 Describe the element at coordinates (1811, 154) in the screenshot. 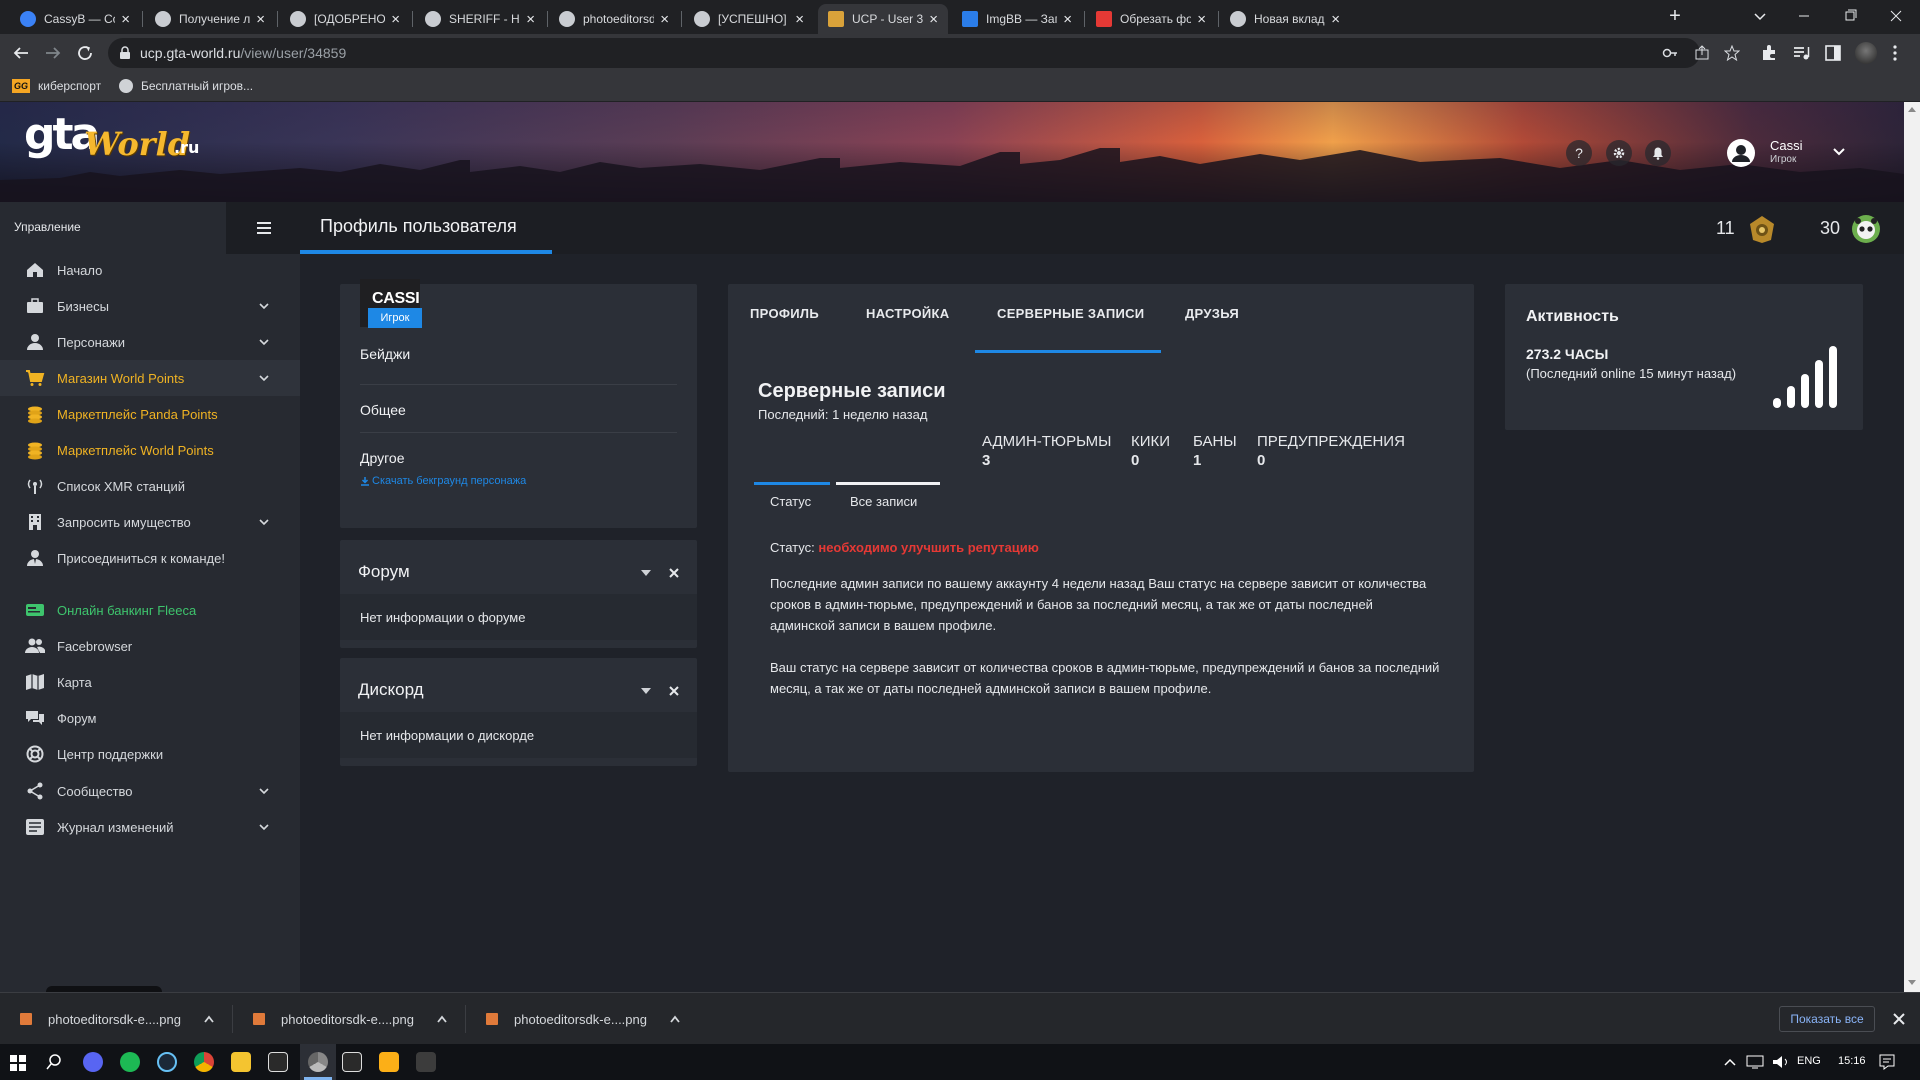

I see `user-menu: Cassi Игрок` at that location.